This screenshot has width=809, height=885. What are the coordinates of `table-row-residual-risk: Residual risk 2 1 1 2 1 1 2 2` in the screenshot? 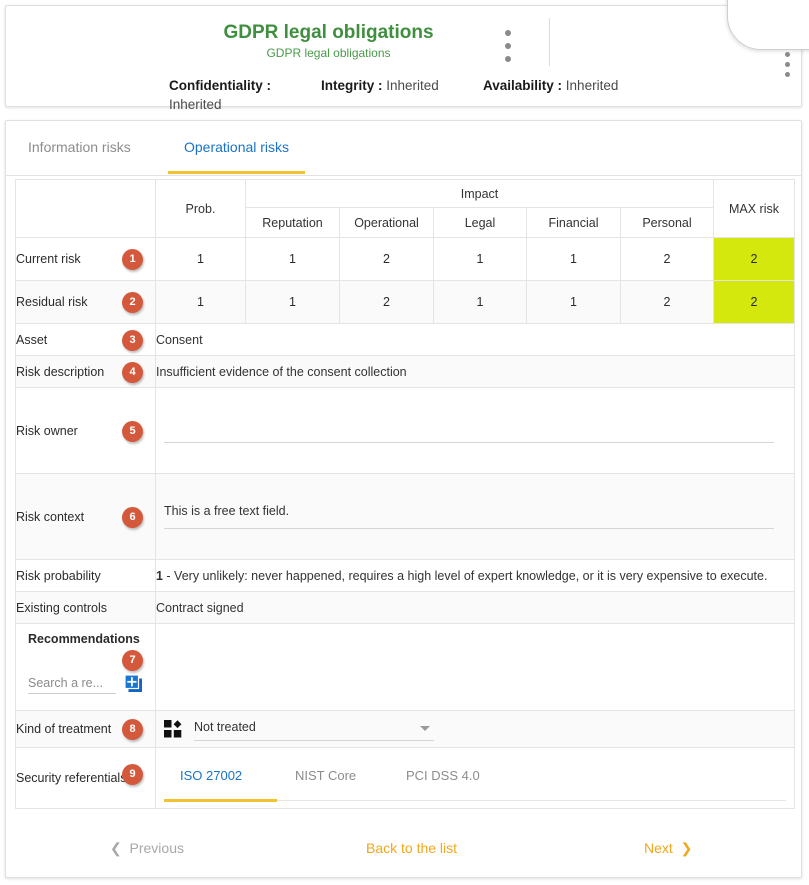 It's located at (405, 302).